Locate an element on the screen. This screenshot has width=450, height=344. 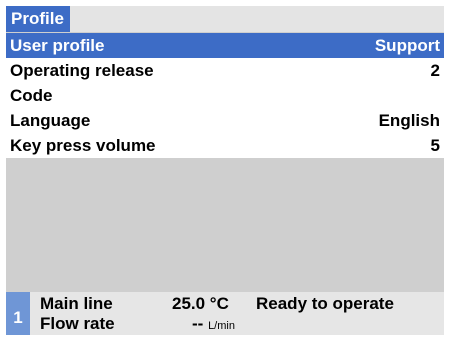
flow-rate-value: -- L/min is located at coordinates (213, 325).